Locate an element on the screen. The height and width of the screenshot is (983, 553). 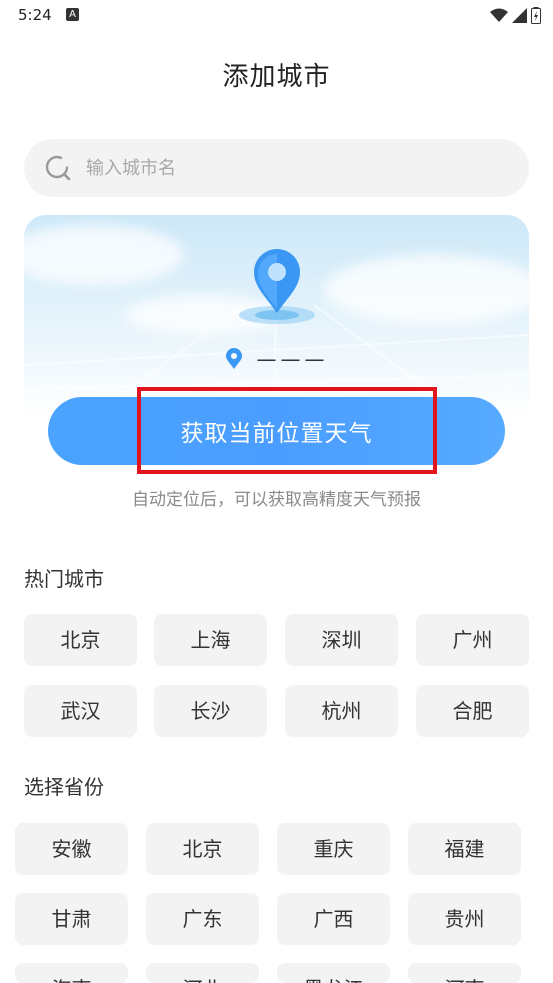
province-chip: 广东 is located at coordinates (202, 919).